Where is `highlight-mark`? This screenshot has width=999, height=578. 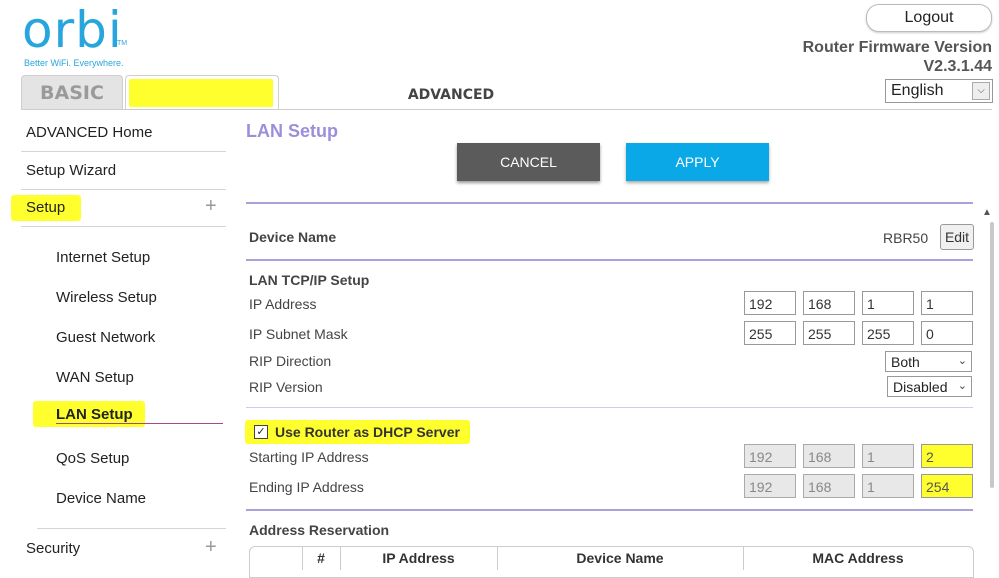
highlight-mark is located at coordinates (201, 93).